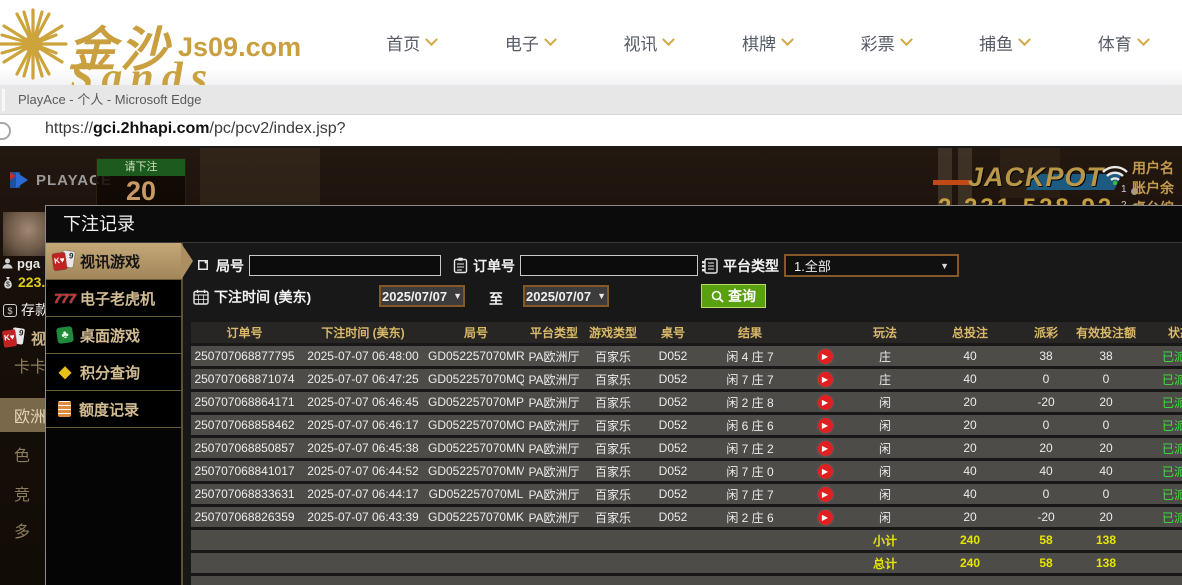 Image resolution: width=1182 pixels, height=585 pixels. What do you see at coordinates (1036, 177) in the screenshot?
I see `jackpot-label: JACKPOT` at bounding box center [1036, 177].